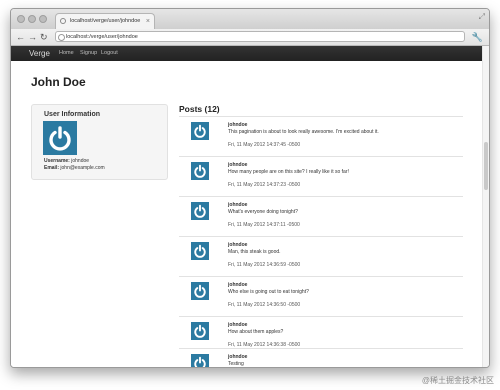 Image resolution: width=500 pixels, height=390 pixels. What do you see at coordinates (485, 206) in the screenshot?
I see `page-scrollbar` at bounding box center [485, 206].